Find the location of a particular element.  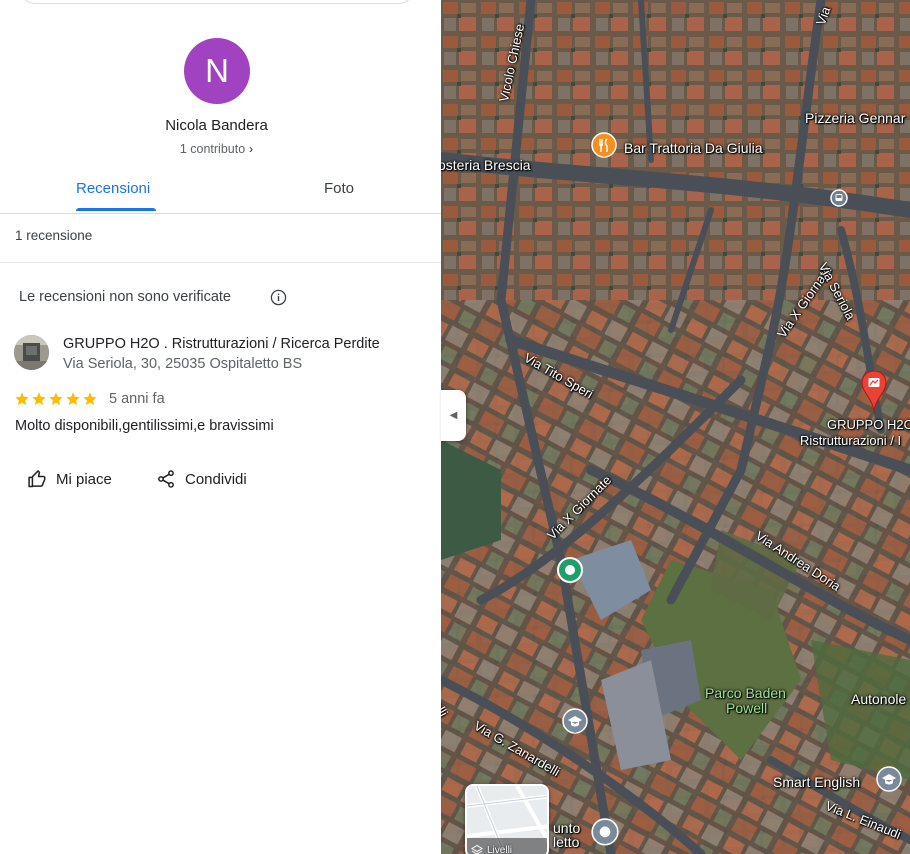

like-button: Mi piace is located at coordinates (69, 479).